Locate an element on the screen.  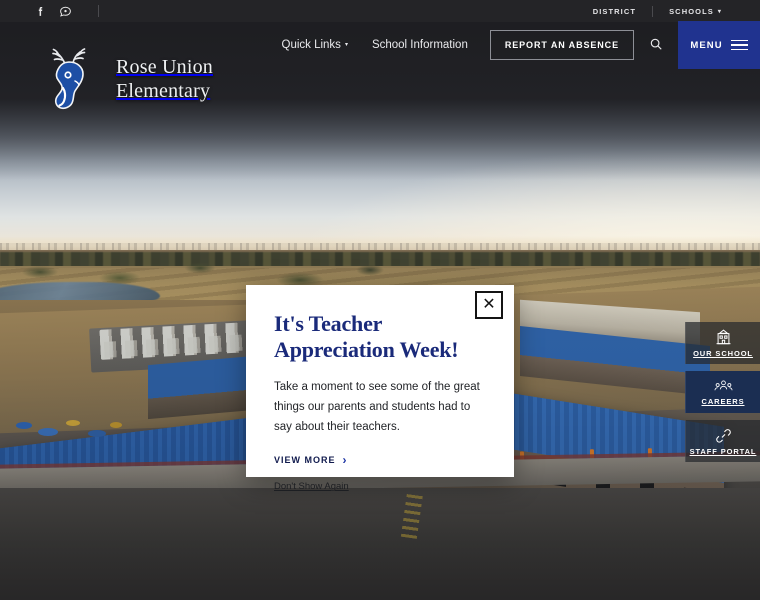
search-button is located at coordinates (656, 45).